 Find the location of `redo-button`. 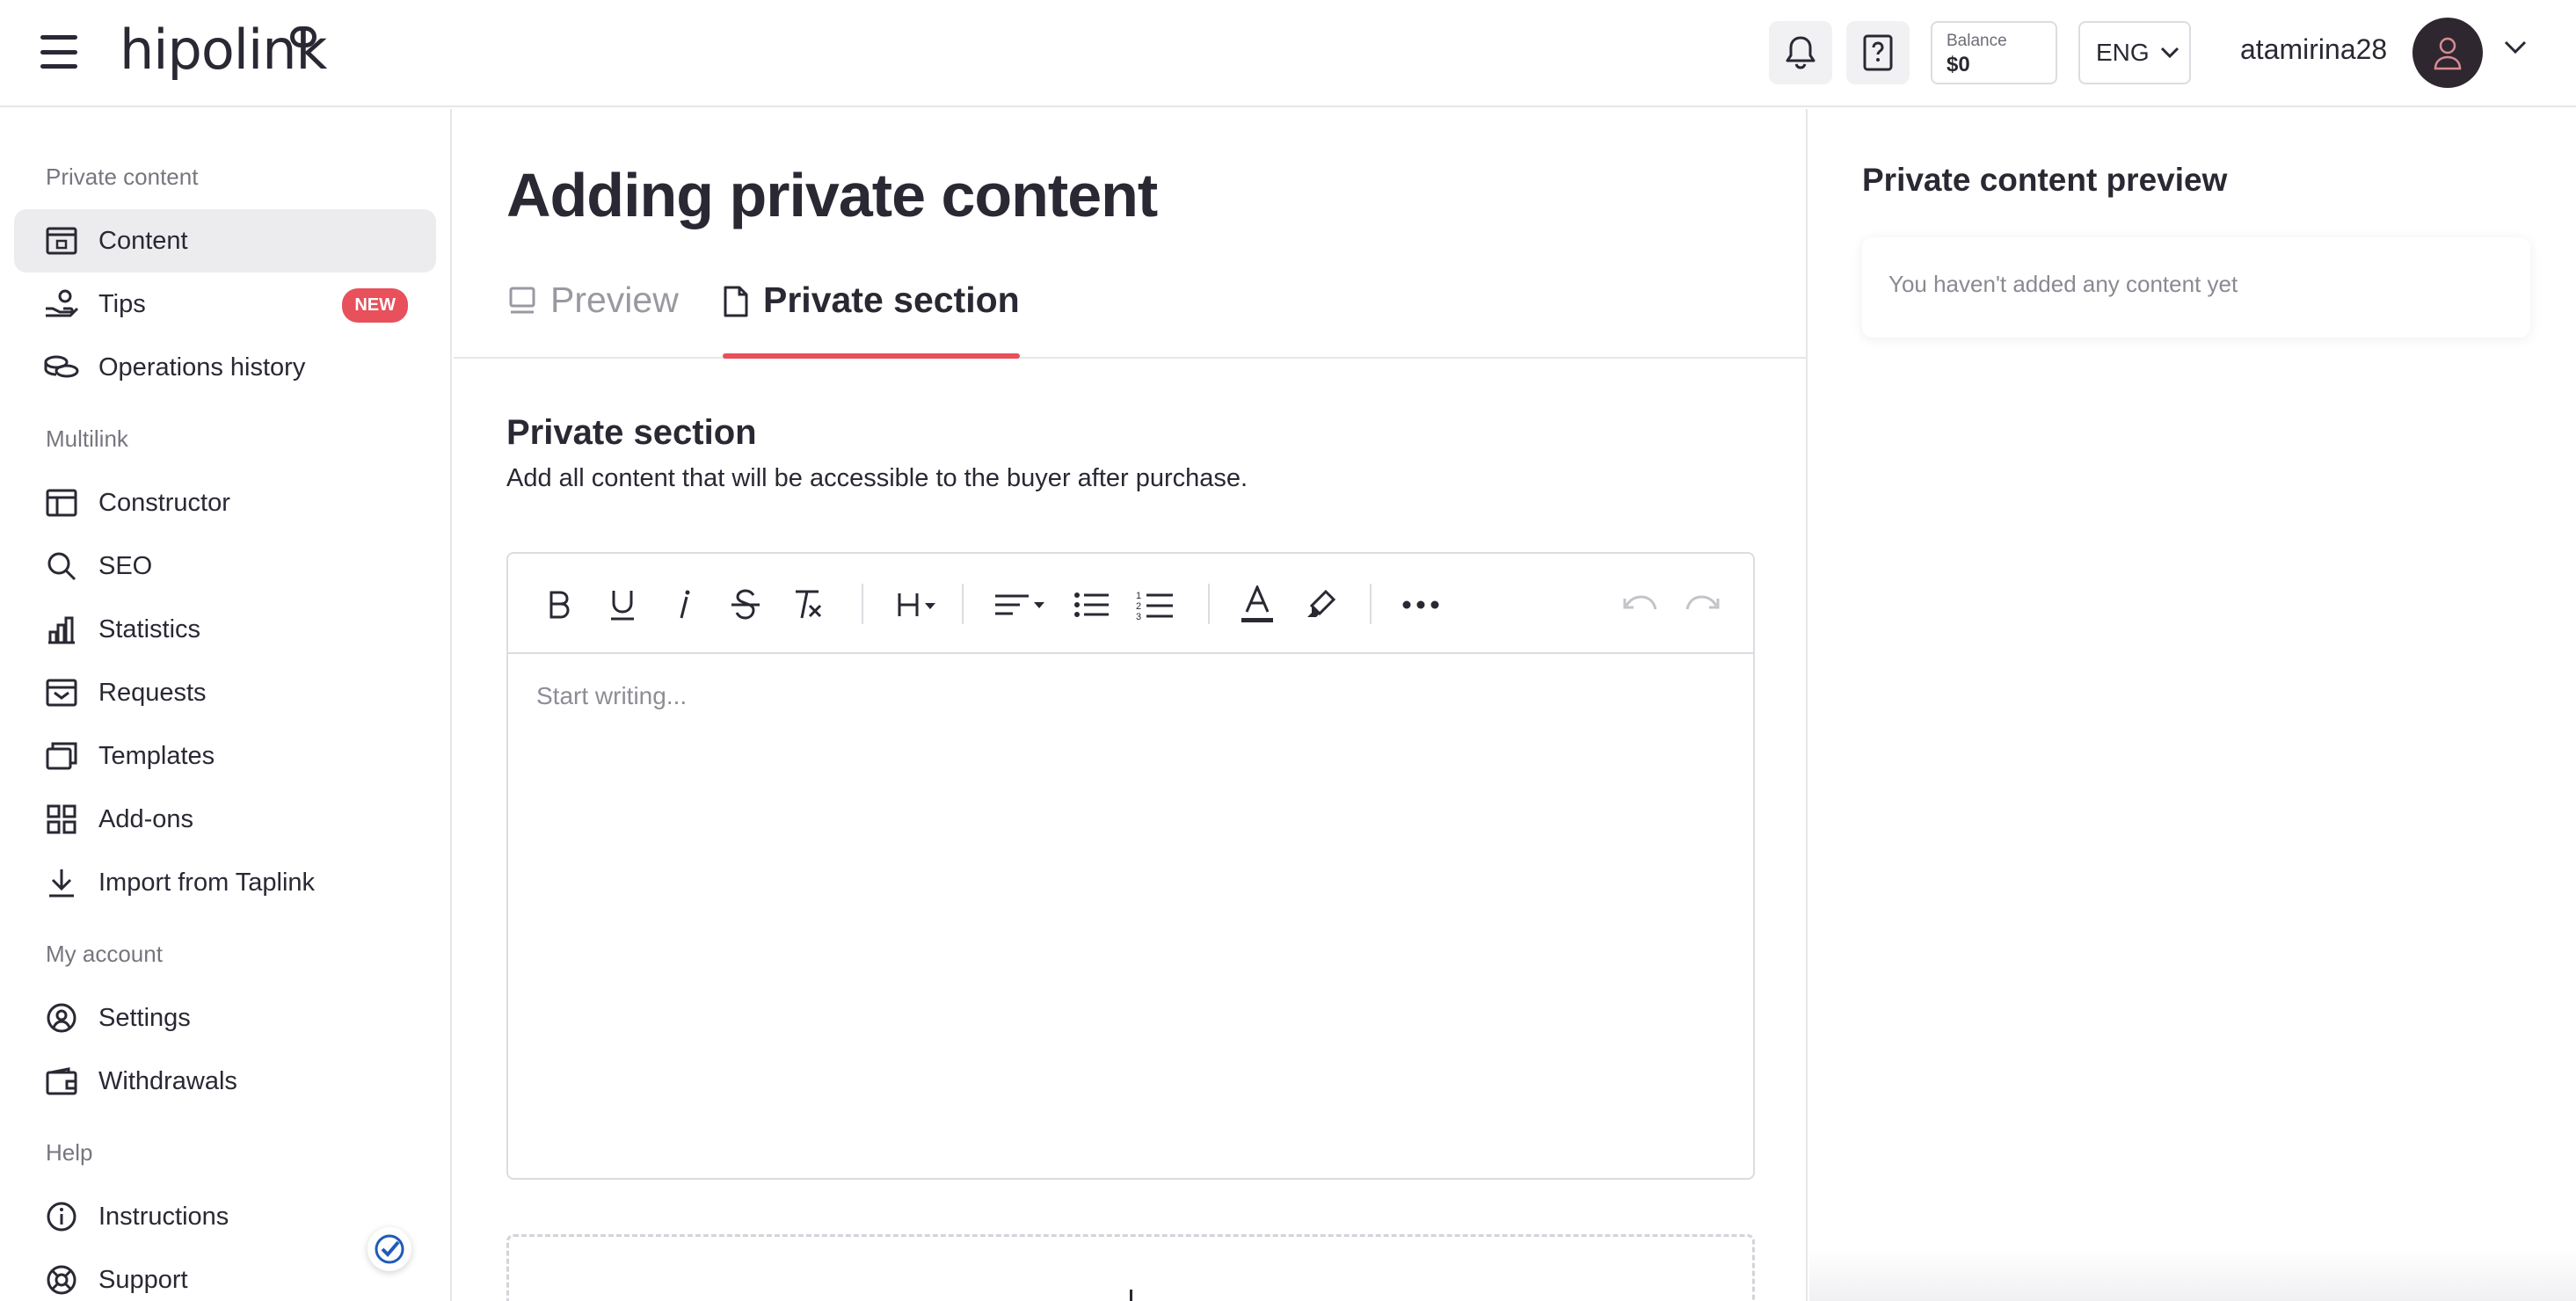

redo-button is located at coordinates (1702, 605).